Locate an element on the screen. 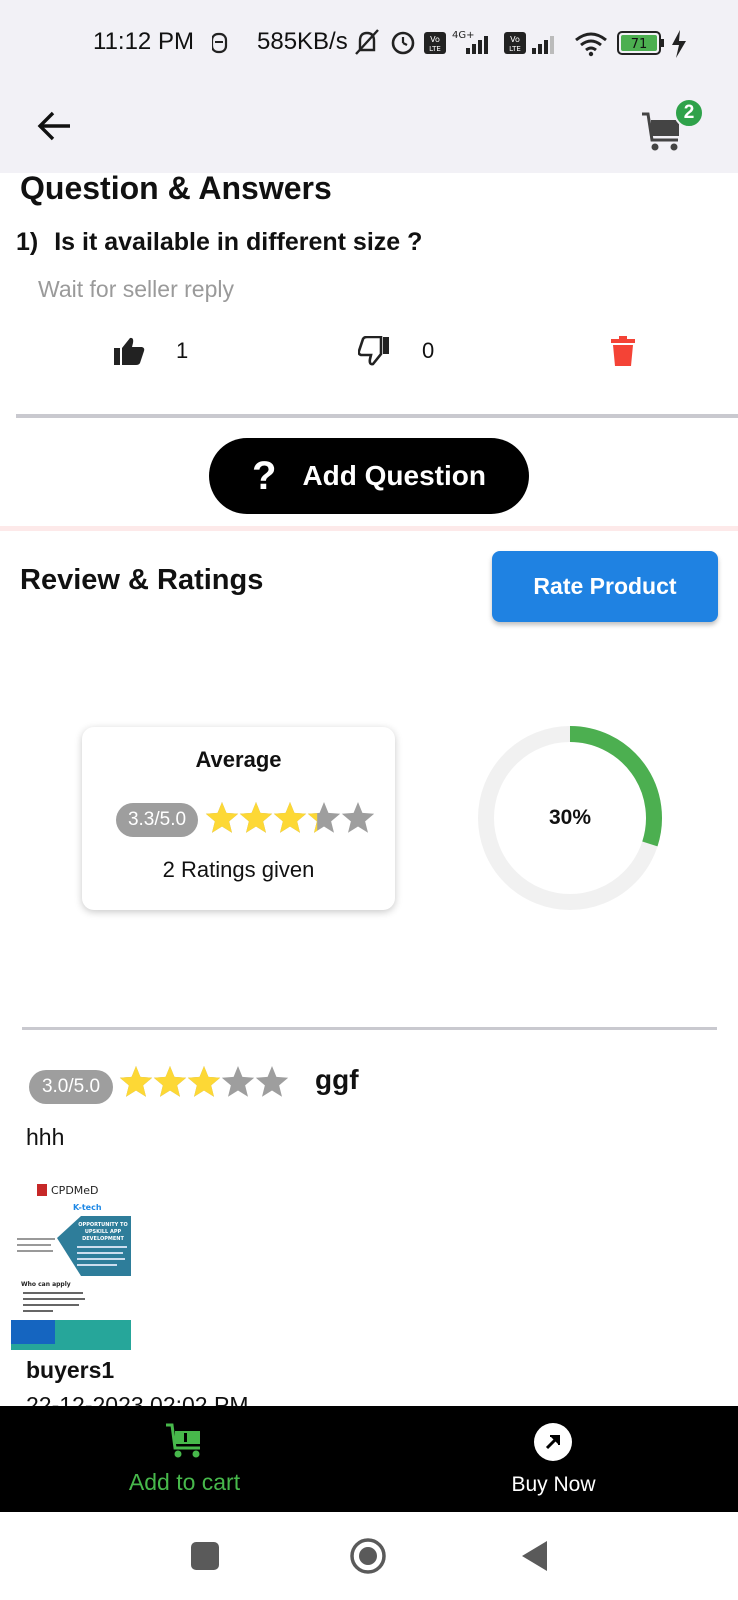 The height and width of the screenshot is (1600, 738). battery-icon: 71 is located at coordinates (640, 43).